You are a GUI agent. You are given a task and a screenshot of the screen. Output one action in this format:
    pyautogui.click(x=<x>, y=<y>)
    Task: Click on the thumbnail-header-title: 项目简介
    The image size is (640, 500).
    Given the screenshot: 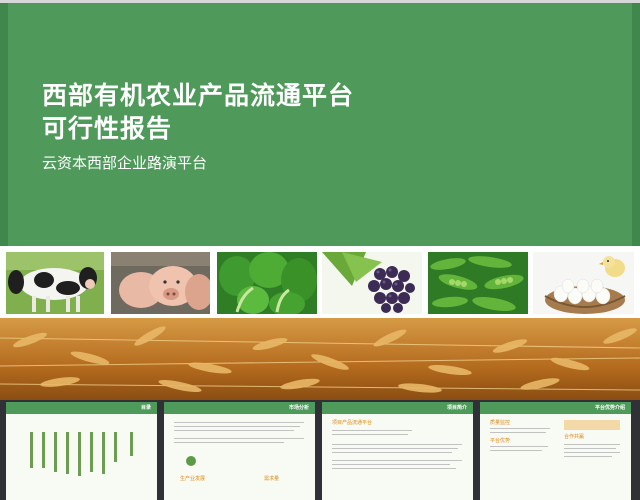 What is the action you would take?
    pyautogui.click(x=456, y=408)
    